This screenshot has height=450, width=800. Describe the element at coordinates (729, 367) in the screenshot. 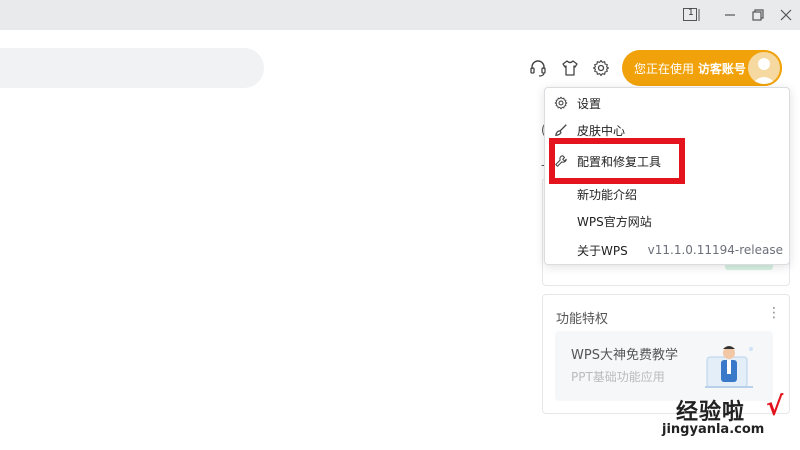

I see `teacher-illustration-icon` at that location.